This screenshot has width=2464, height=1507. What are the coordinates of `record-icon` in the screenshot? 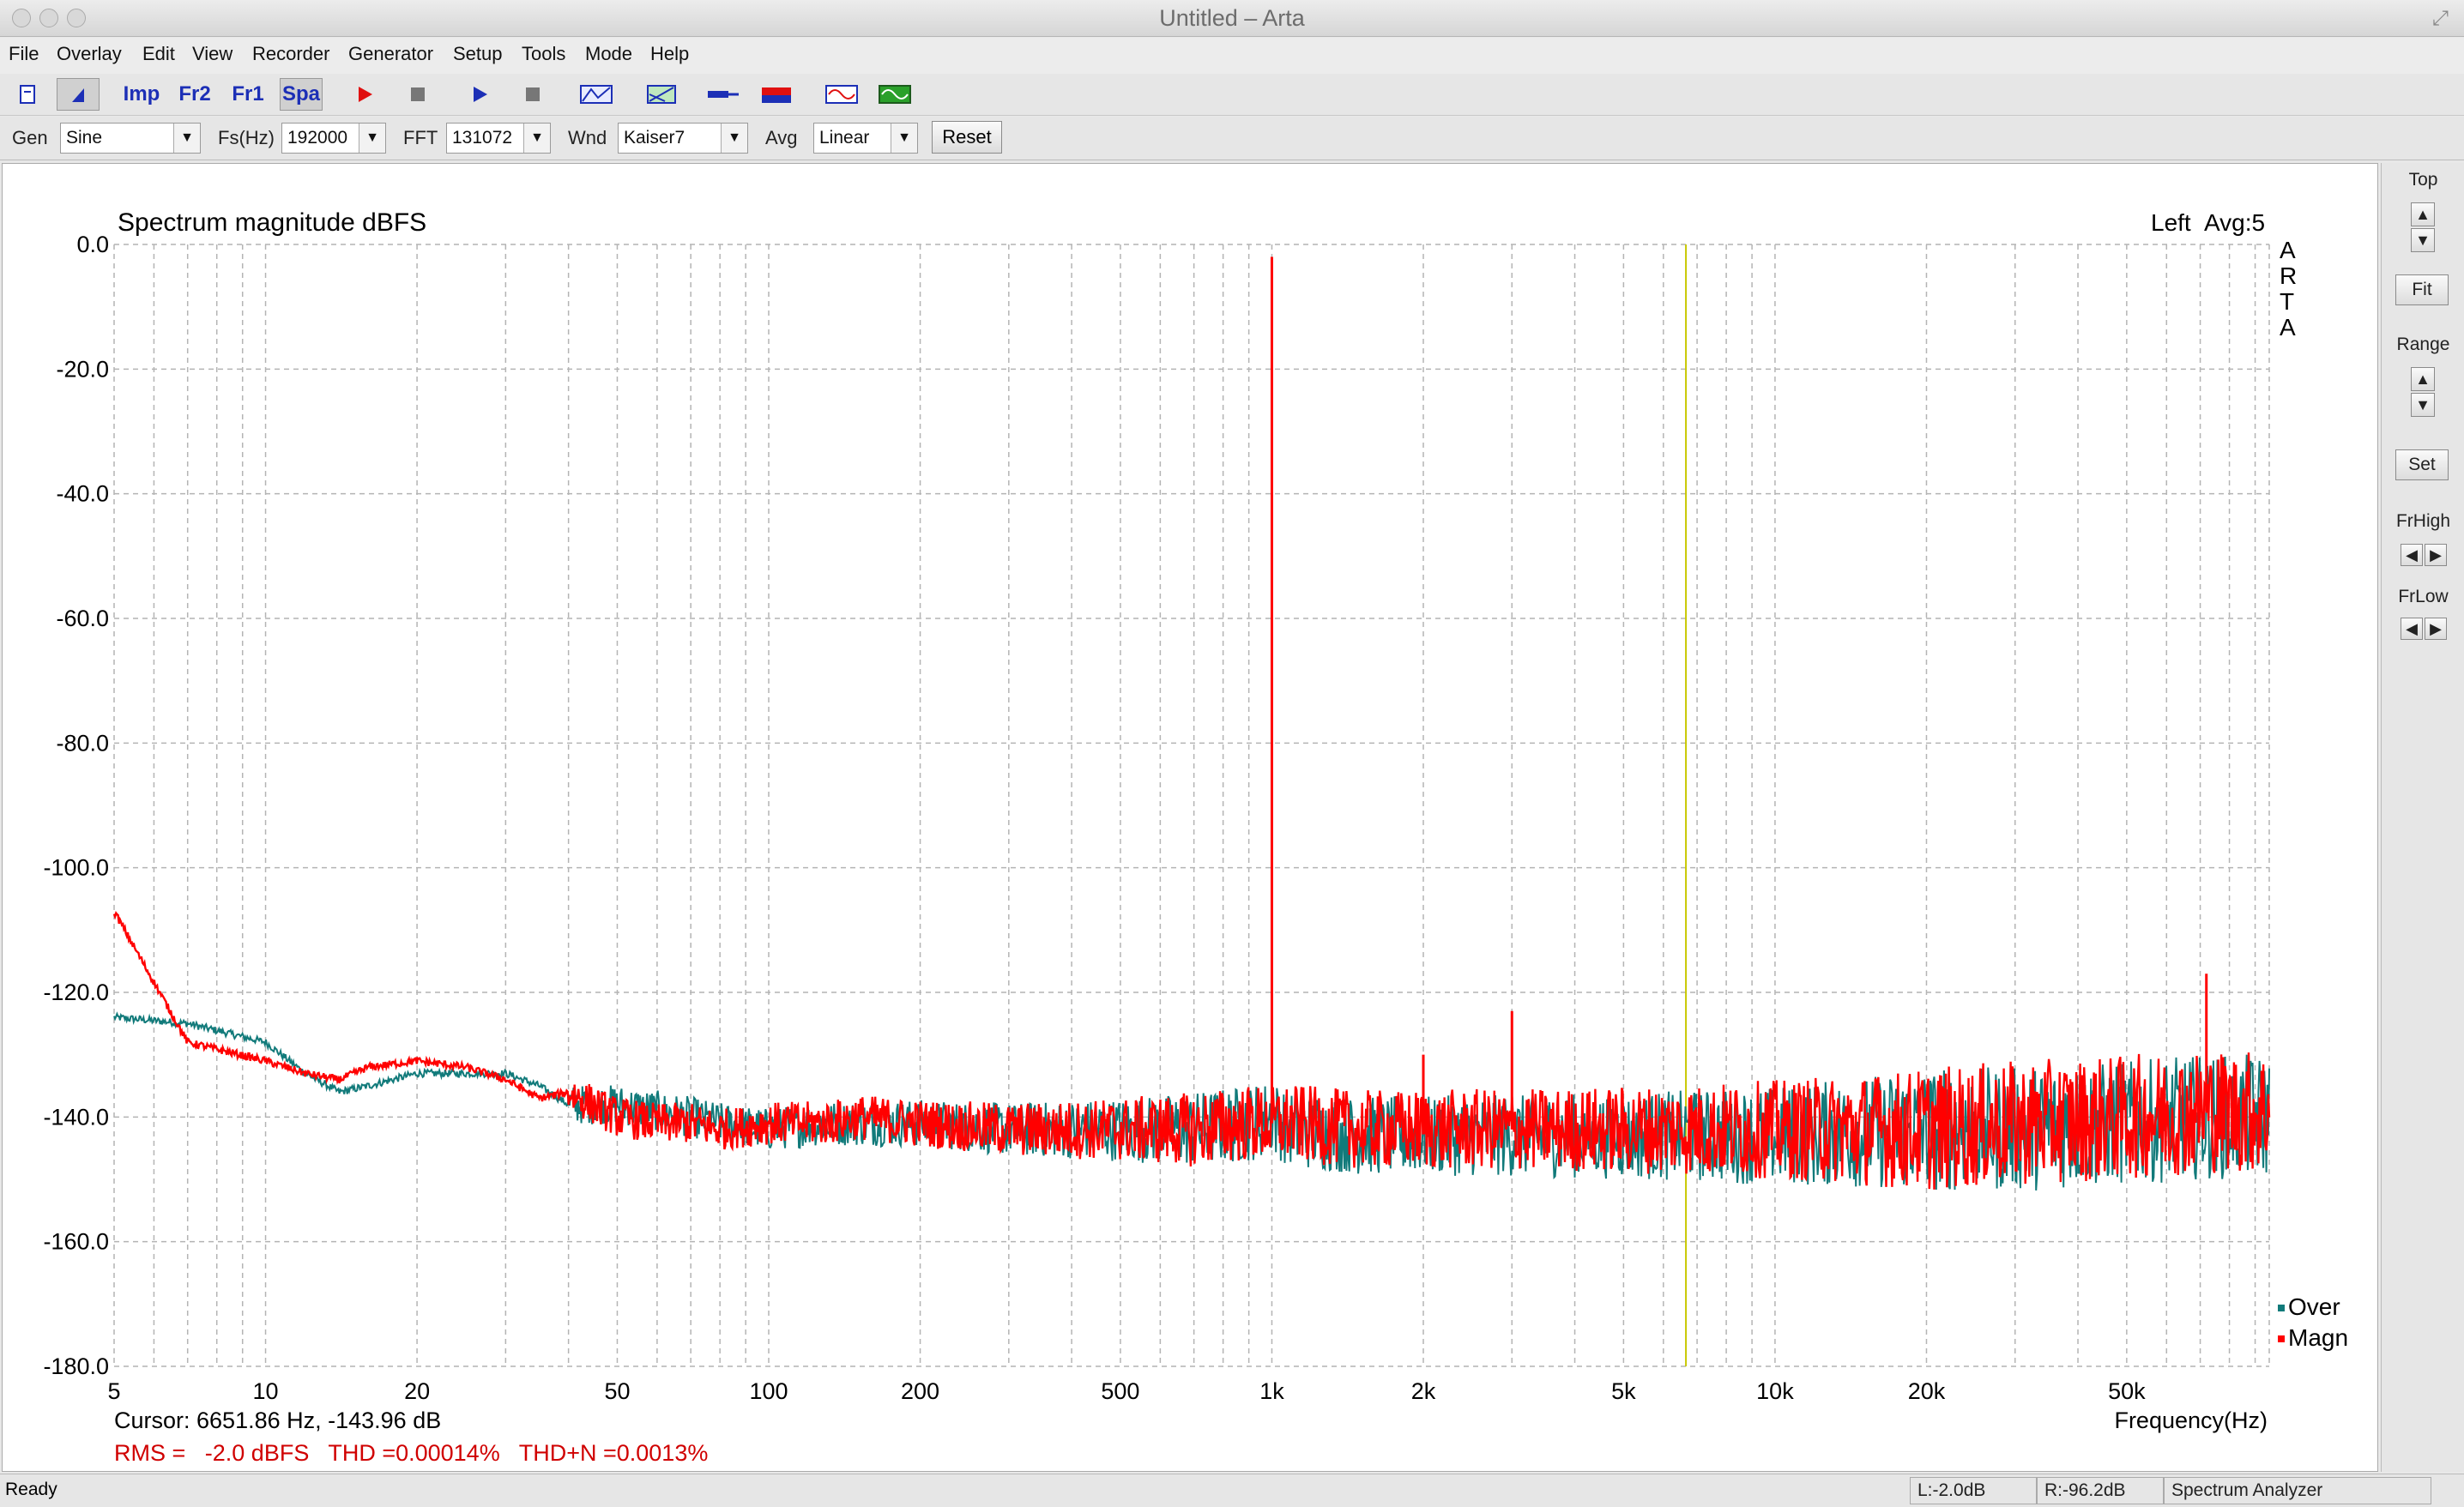 It's located at (364, 94).